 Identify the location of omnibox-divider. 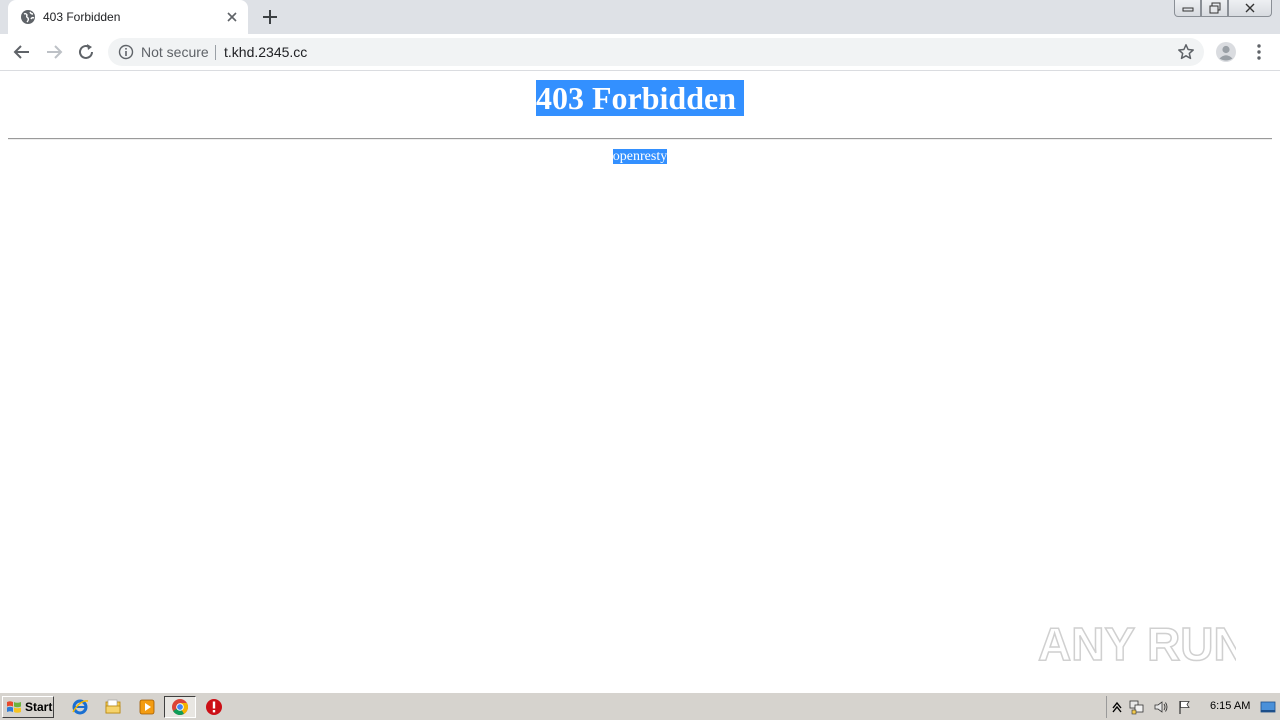
(215, 52).